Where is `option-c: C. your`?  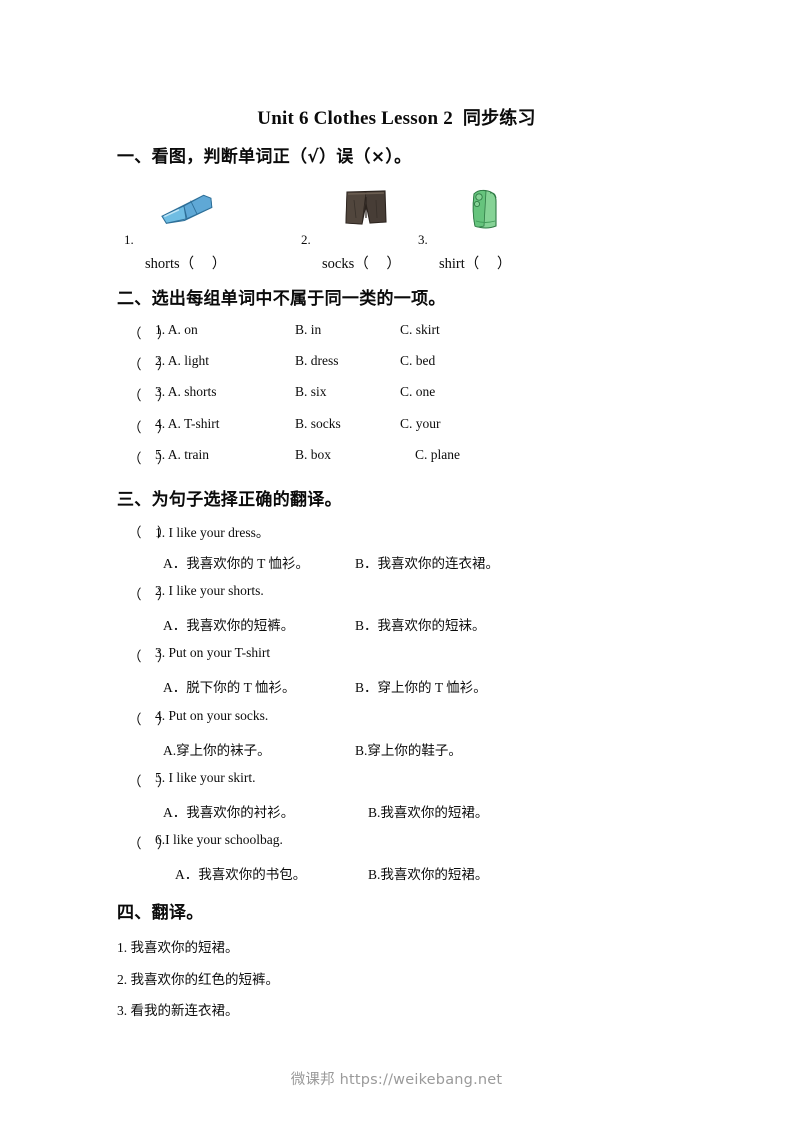 option-c: C. your is located at coordinates (420, 424).